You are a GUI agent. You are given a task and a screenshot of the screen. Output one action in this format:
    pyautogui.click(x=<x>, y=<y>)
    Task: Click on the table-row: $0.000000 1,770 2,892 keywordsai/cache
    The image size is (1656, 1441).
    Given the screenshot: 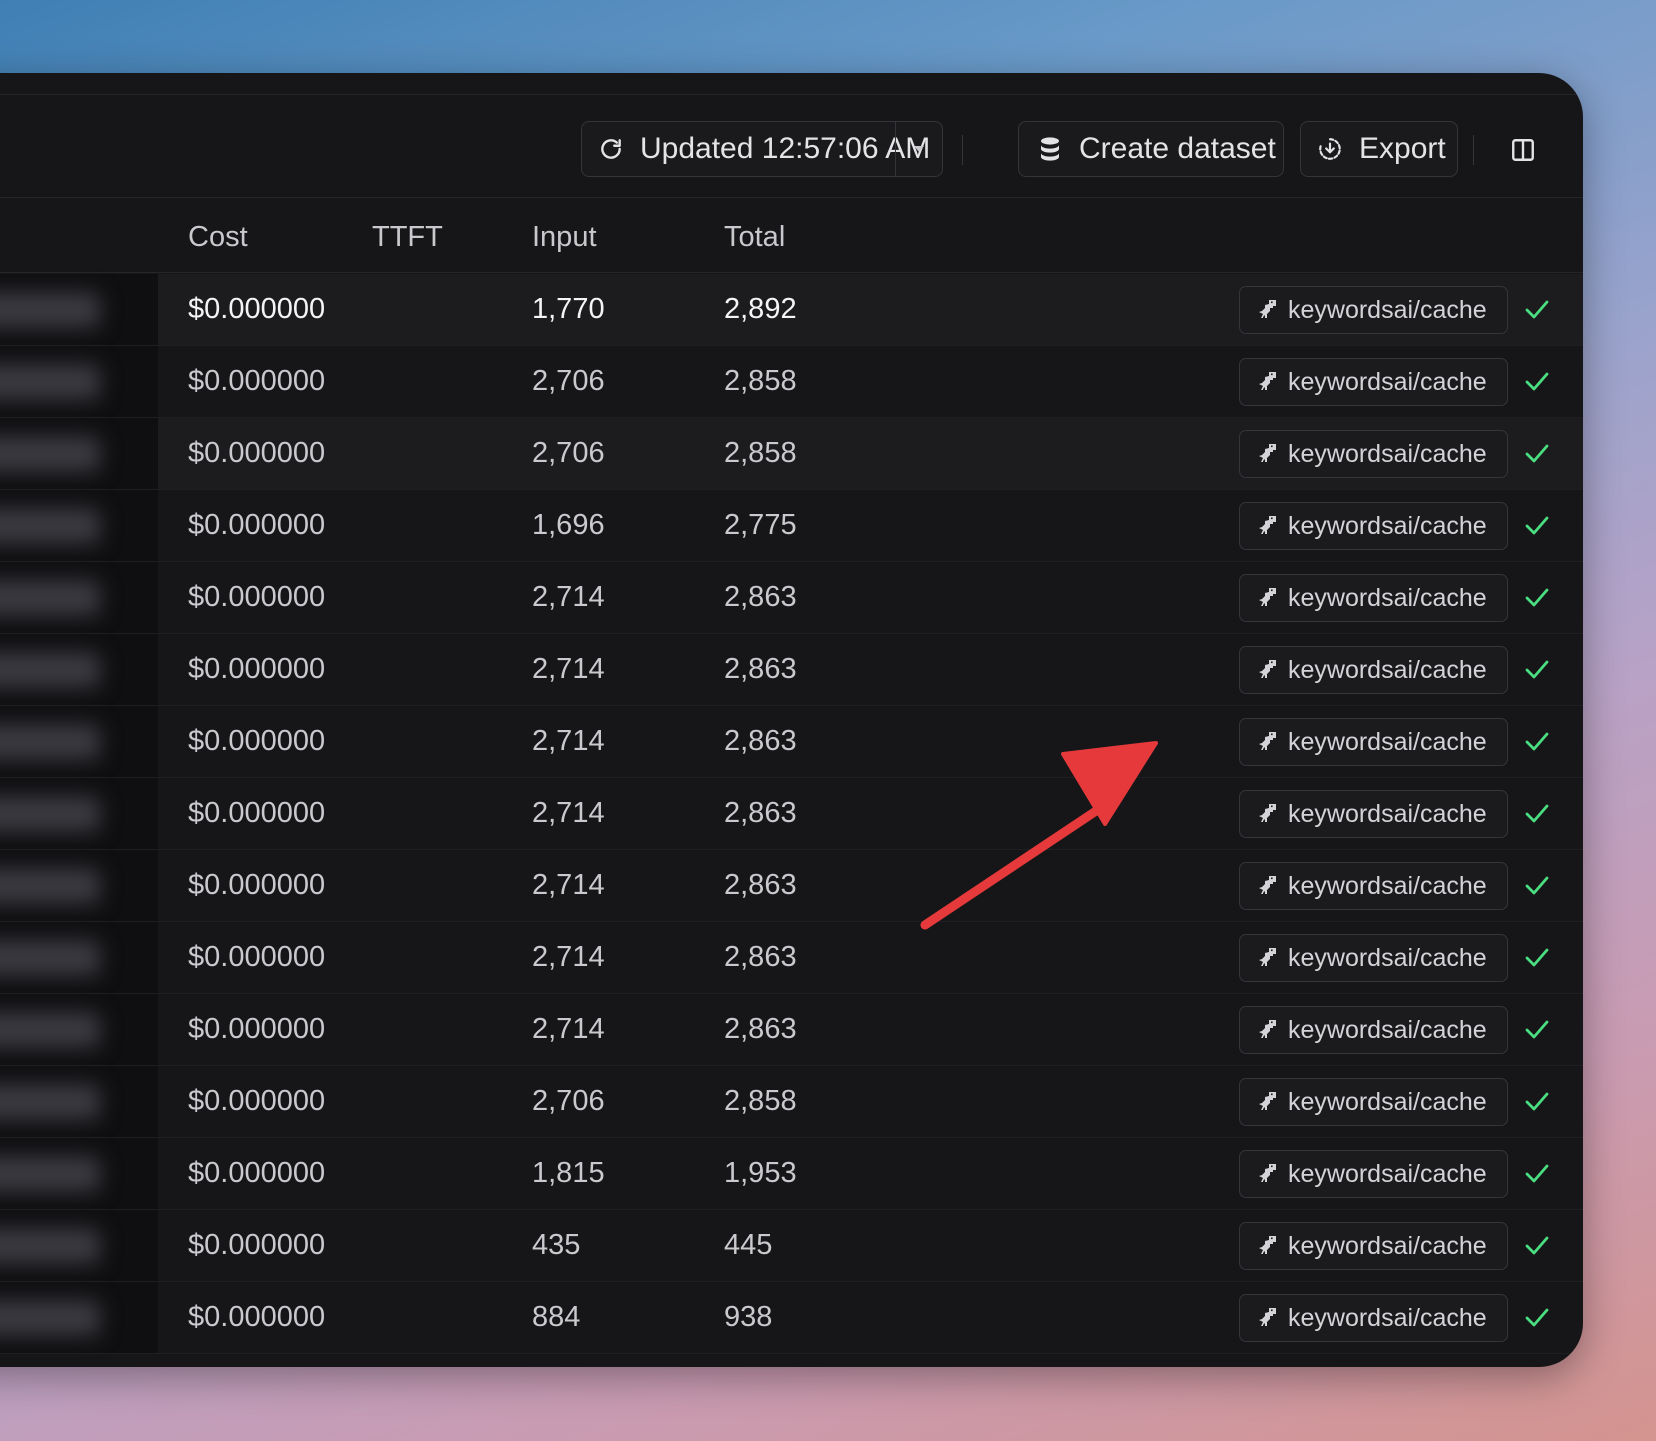 What is the action you would take?
    pyautogui.click(x=791, y=310)
    